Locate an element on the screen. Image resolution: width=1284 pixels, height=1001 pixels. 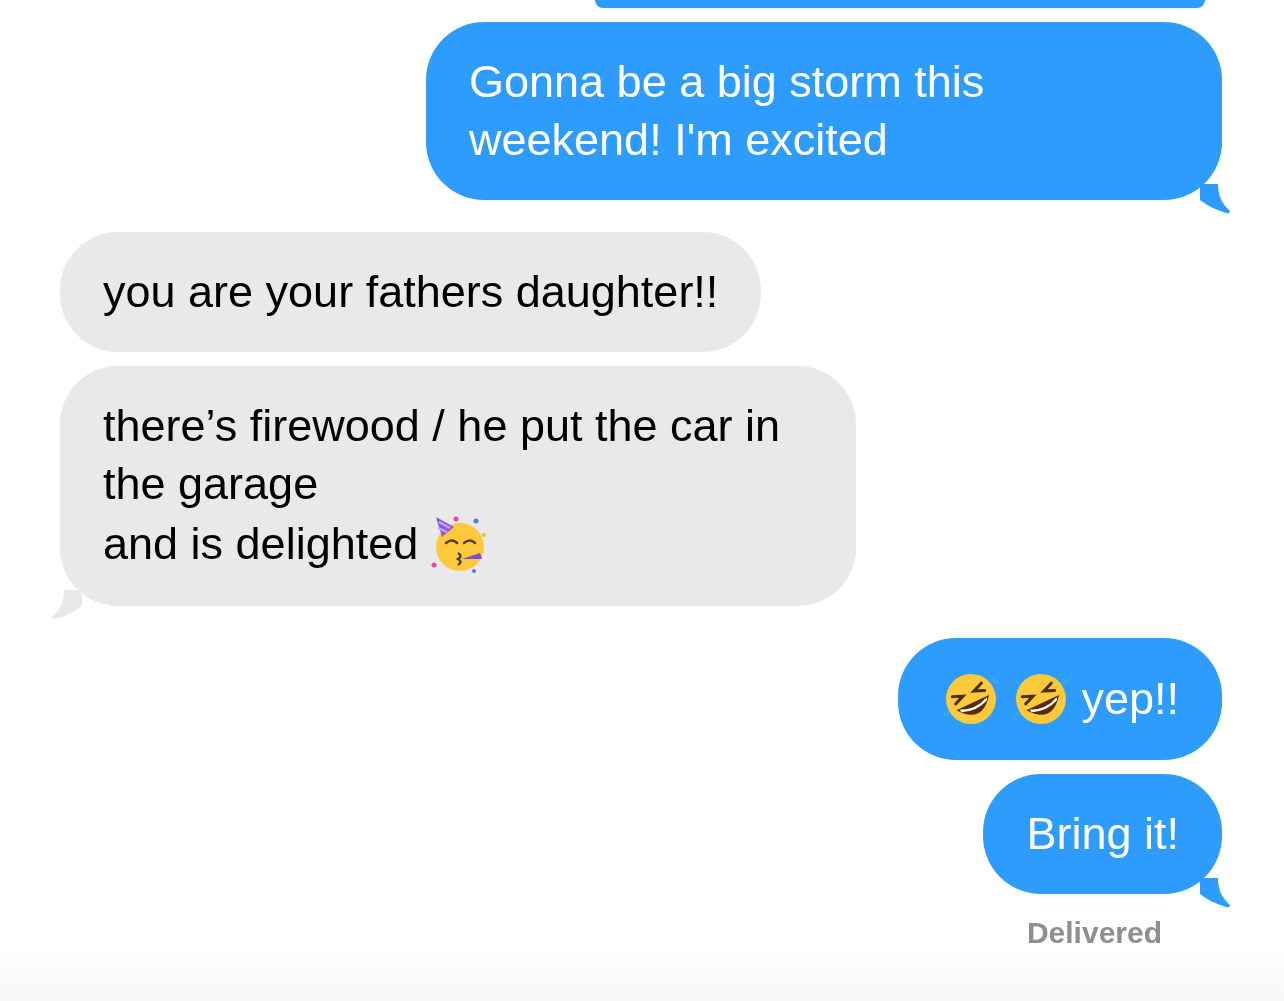
delivery-status: Delivered is located at coordinates (1094, 933).